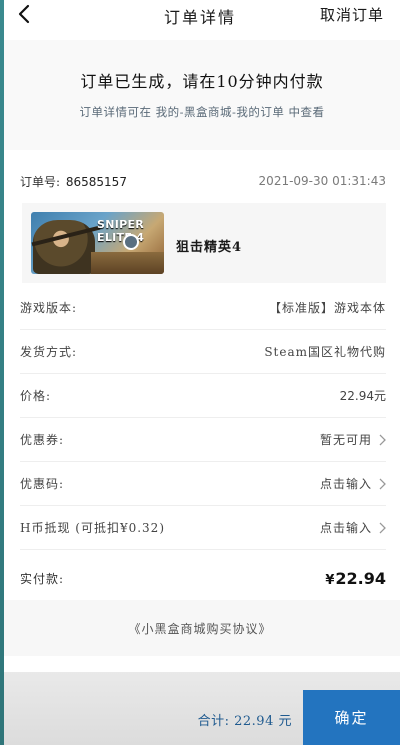 Image resolution: width=400 pixels, height=745 pixels. What do you see at coordinates (203, 440) in the screenshot?
I see `row-coupon: 优惠券: 暂无可用` at bounding box center [203, 440].